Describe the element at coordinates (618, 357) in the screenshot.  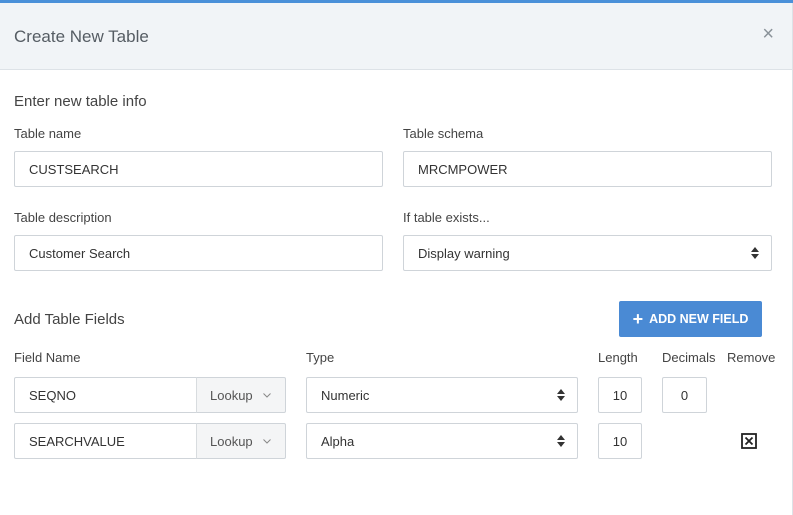
I see `length-header: Length` at that location.